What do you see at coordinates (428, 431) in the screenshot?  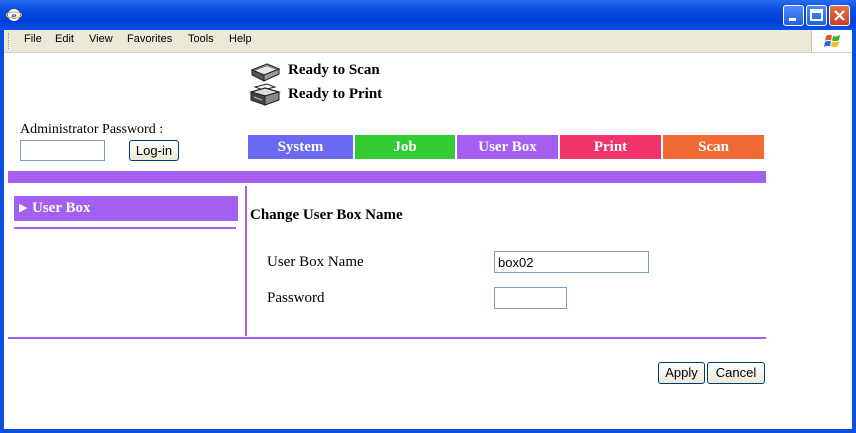 I see `window-frame-bottom` at bounding box center [428, 431].